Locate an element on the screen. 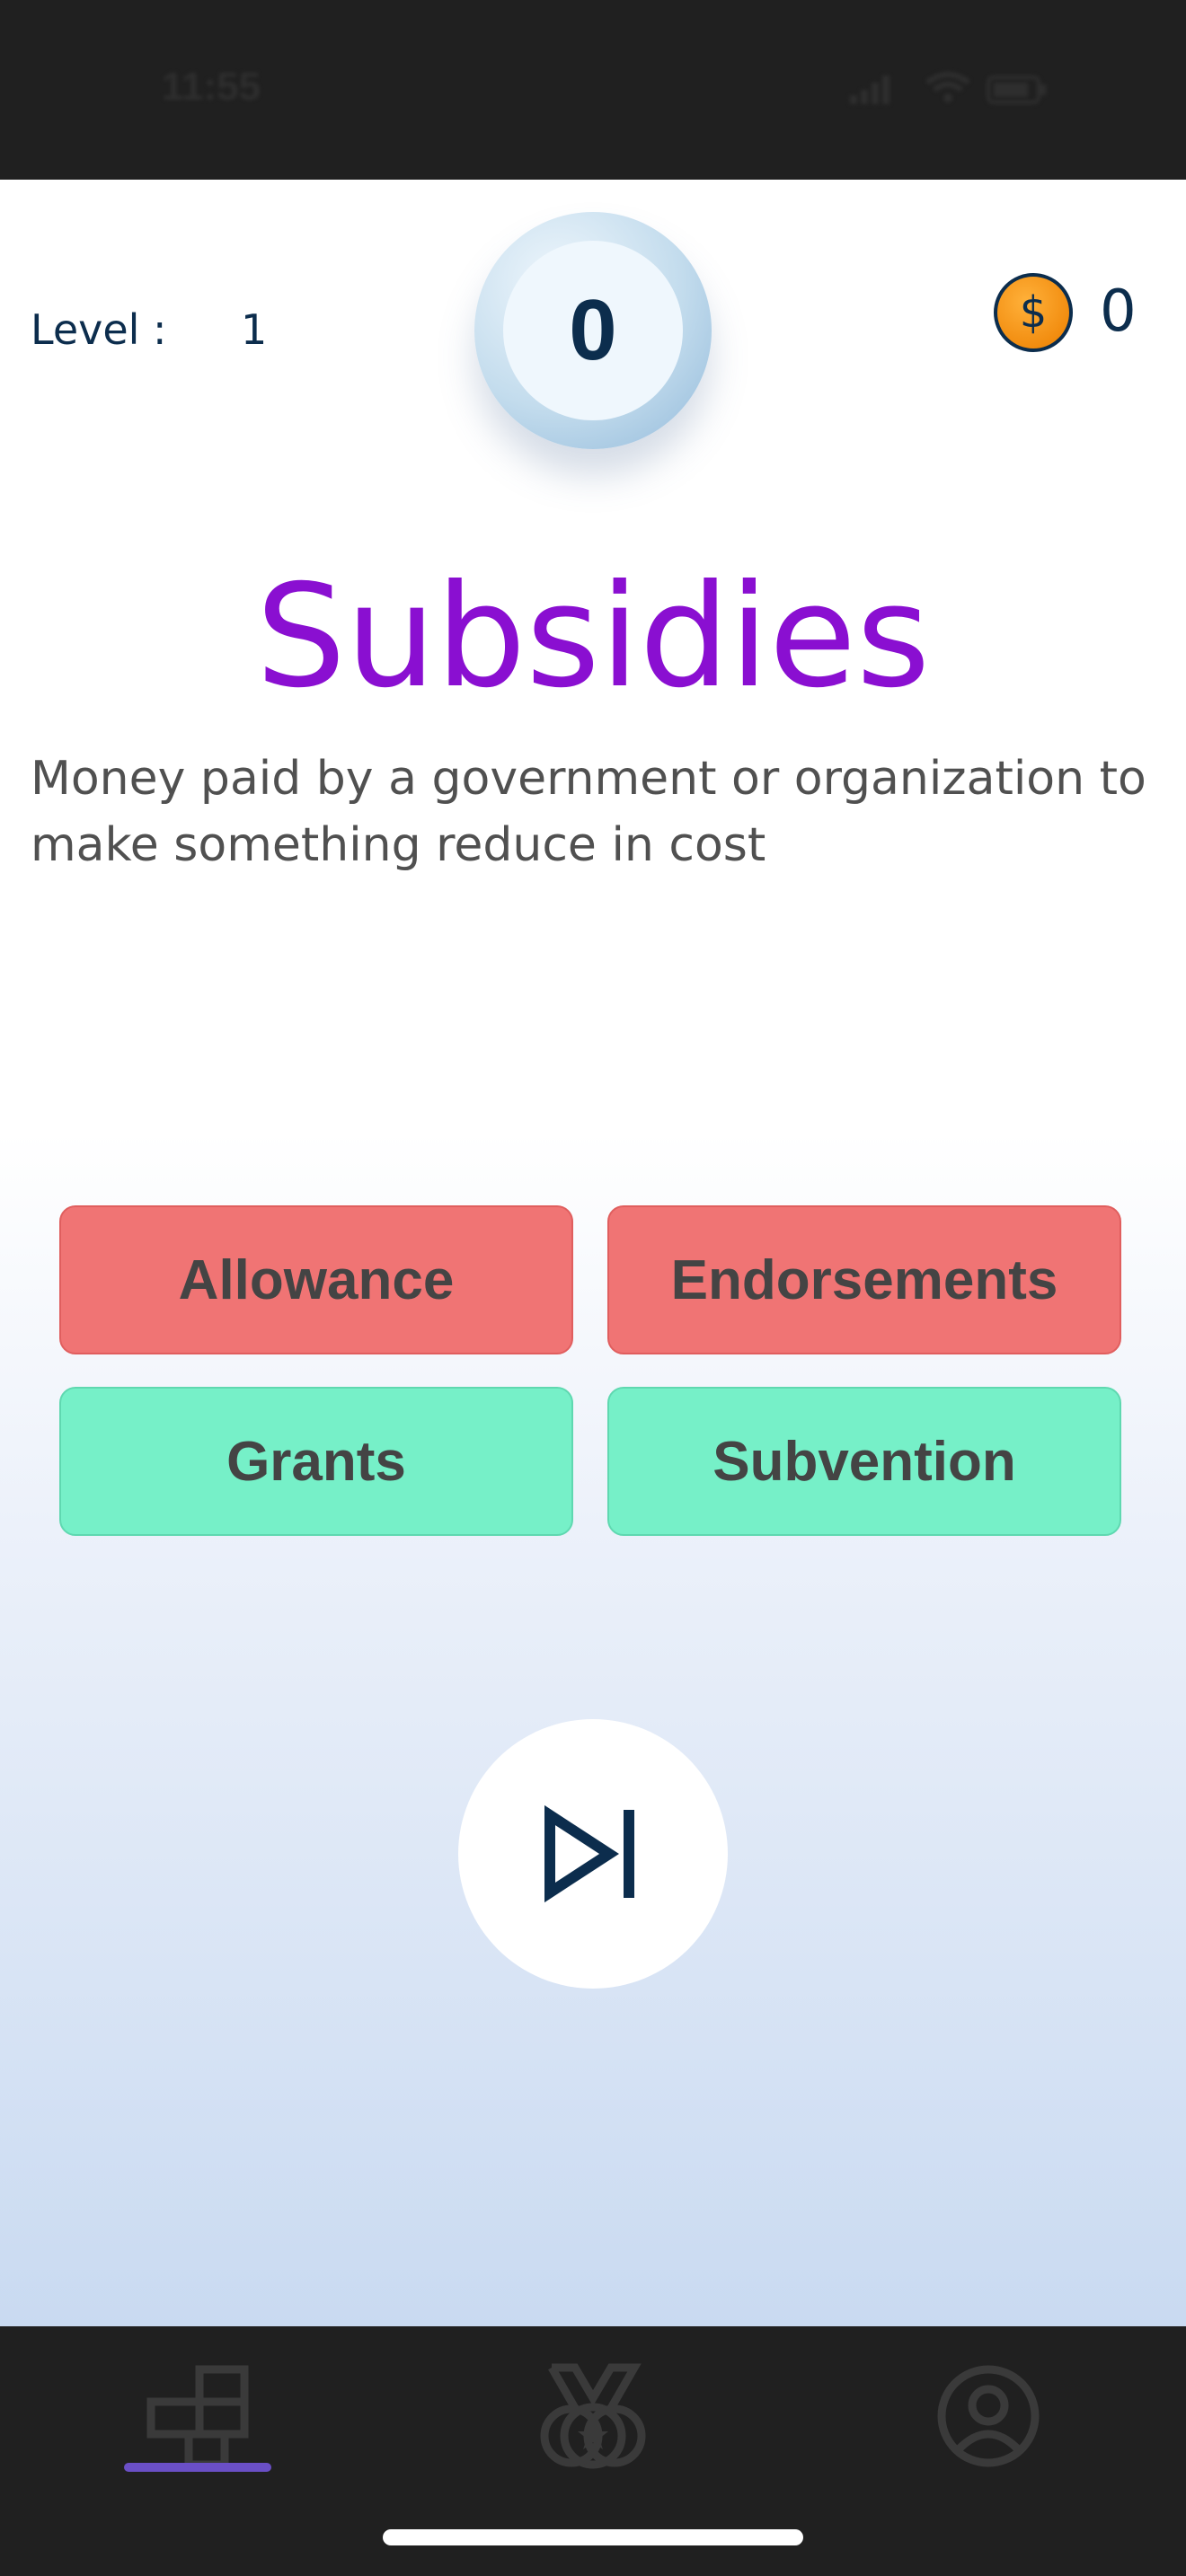 The image size is (1186, 2576). answer-button-endorsements: Endorsements is located at coordinates (864, 1279).